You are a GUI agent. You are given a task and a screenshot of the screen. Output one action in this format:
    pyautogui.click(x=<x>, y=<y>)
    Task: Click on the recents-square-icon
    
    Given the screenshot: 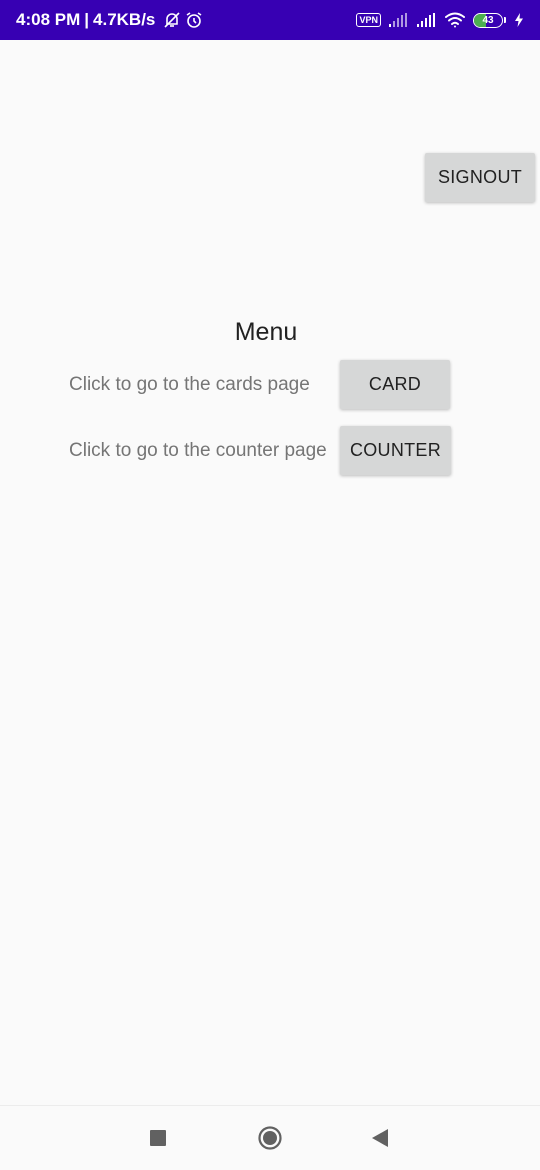 What is the action you would take?
    pyautogui.click(x=158, y=1138)
    